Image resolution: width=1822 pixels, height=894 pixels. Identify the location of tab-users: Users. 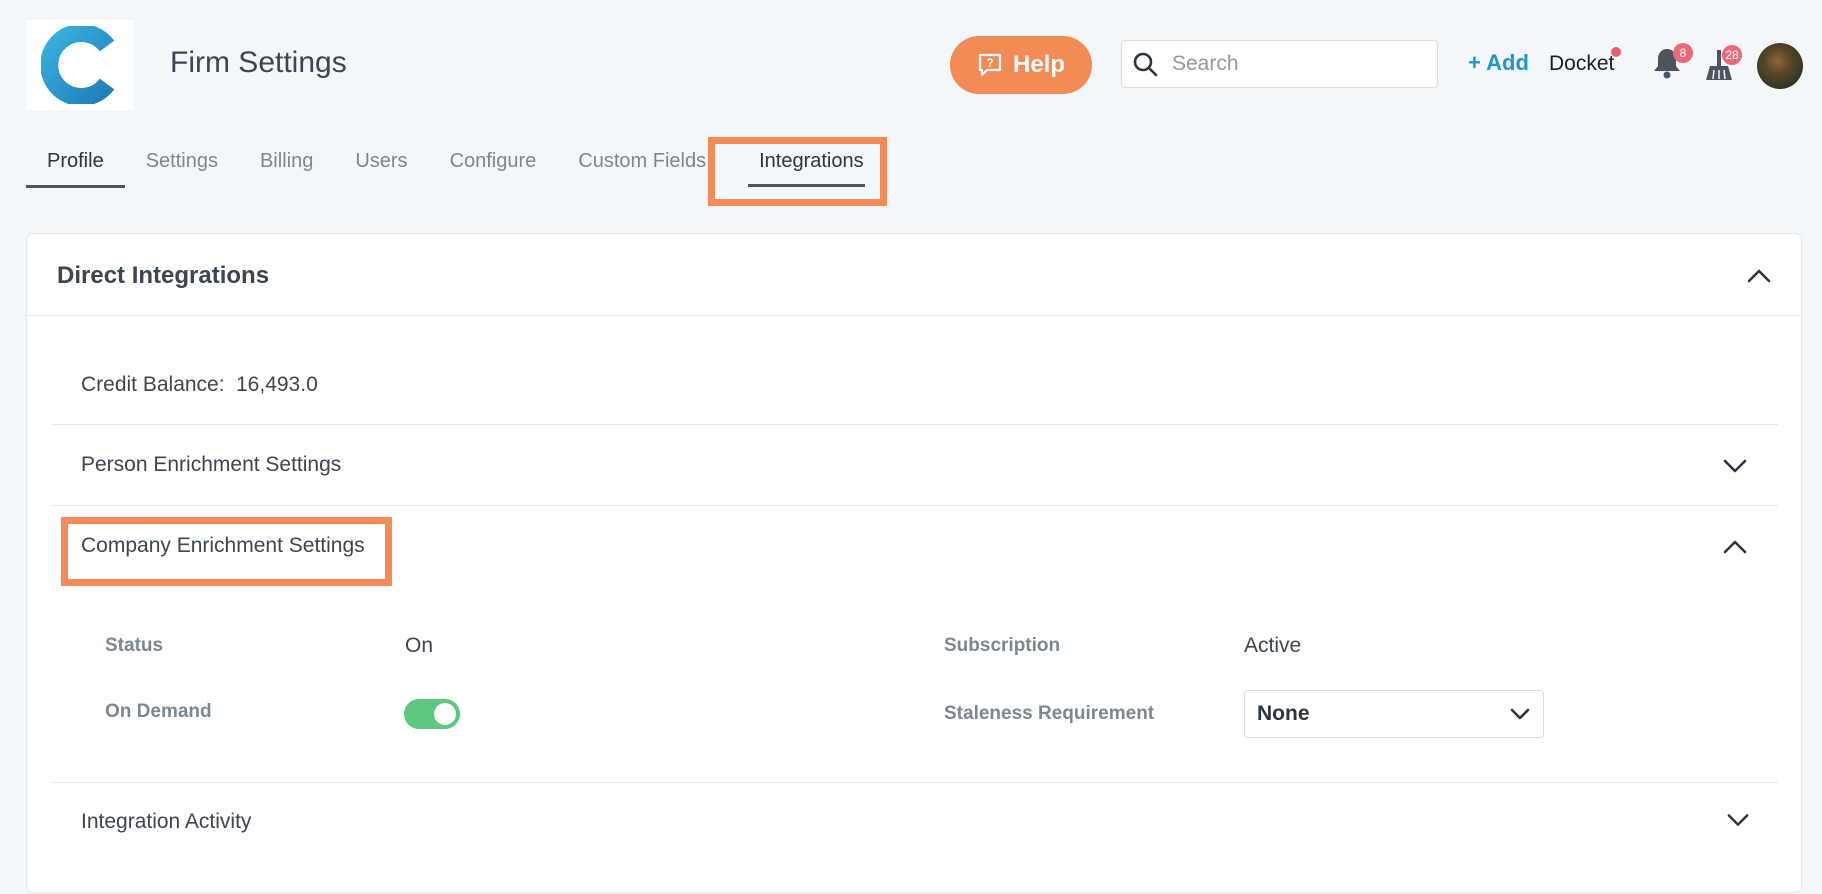
(381, 163).